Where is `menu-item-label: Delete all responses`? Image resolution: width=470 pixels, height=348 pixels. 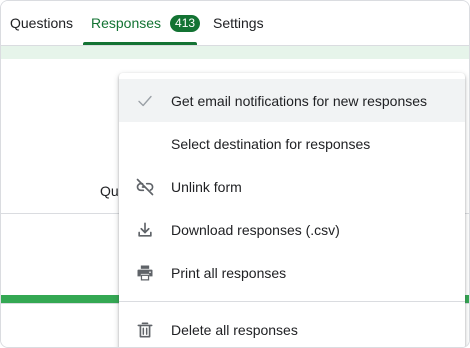 menu-item-label: Delete all responses is located at coordinates (234, 329).